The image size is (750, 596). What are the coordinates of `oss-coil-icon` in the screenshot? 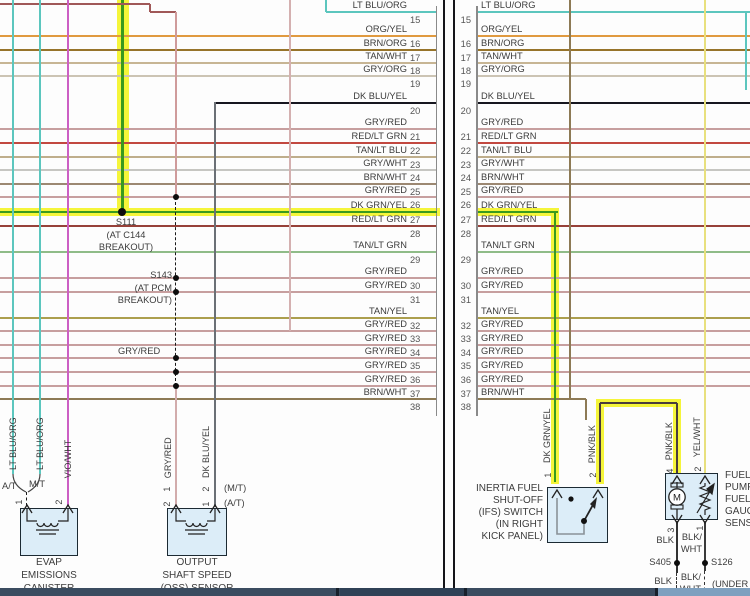 It's located at (195, 522).